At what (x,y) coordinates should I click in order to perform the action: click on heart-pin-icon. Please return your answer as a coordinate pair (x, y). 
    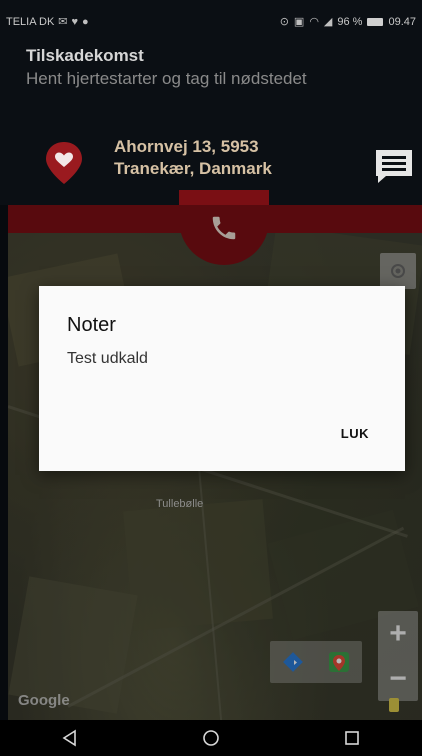
    Looking at the image, I should click on (64, 163).